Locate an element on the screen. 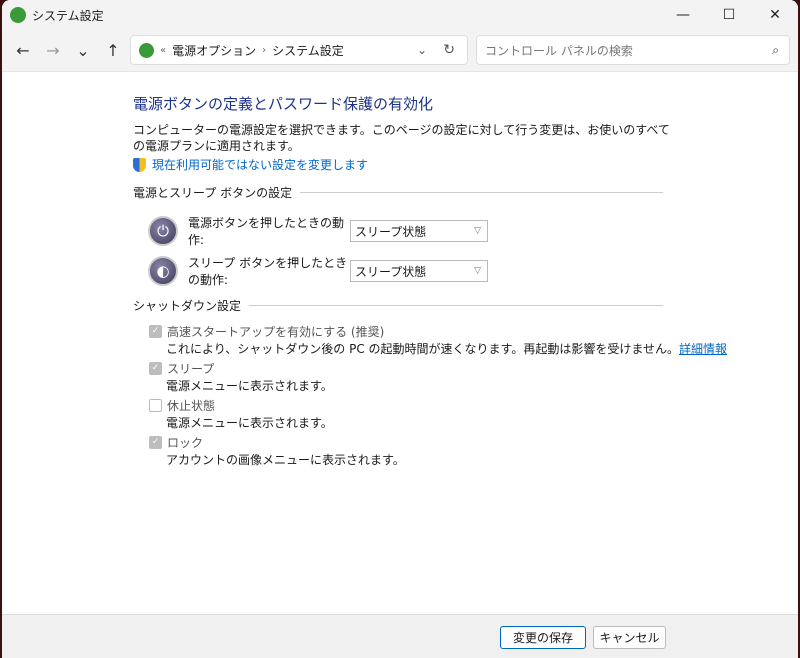 Image resolution: width=800 pixels, height=658 pixels. power-button-row: ⏻ 電源ボタンを押したときの動作: スリープ状態 ▽ is located at coordinates (318, 231).